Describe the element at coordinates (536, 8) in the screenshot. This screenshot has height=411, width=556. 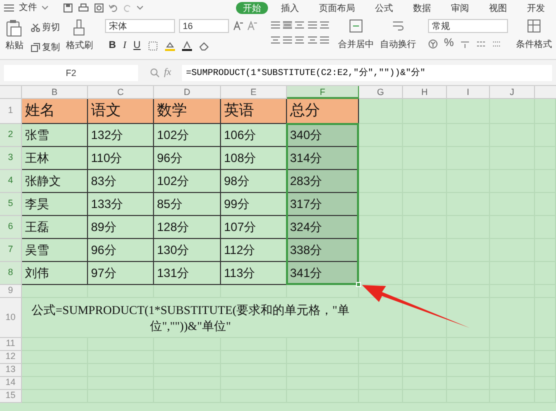
I see `ribbon-tab: 开发` at that location.